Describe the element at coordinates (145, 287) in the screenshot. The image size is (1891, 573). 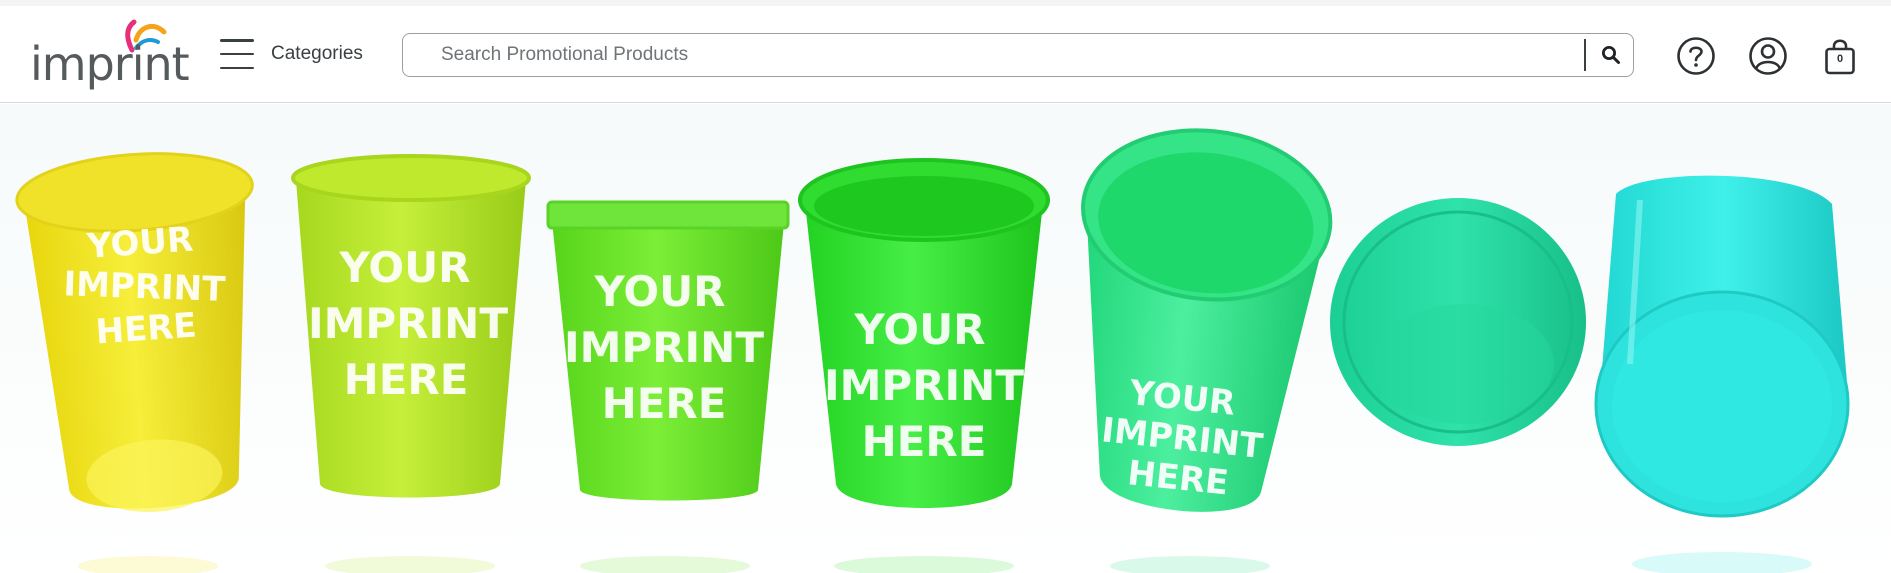
I see `cup-yellow-line-2: IMPRINT` at that location.